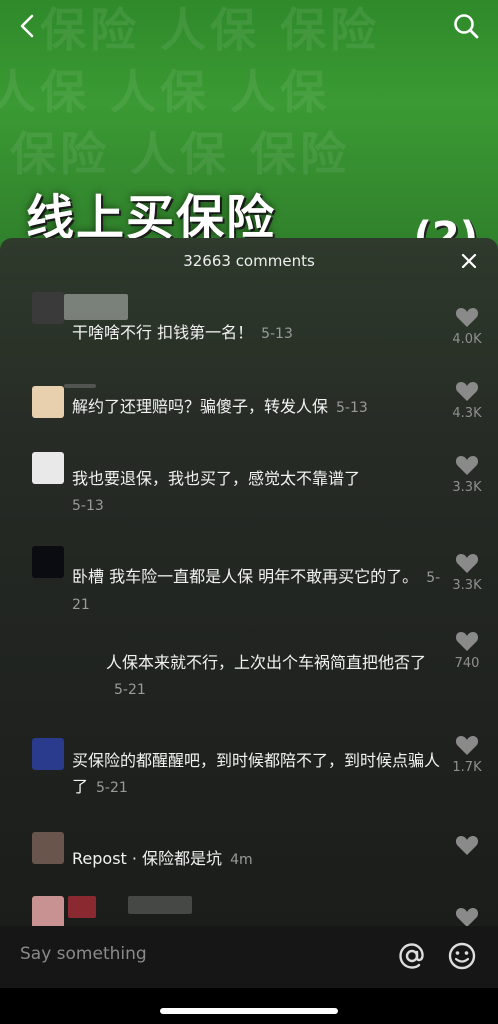  I want to click on comment-text: 解约了还理赔吗？骗傻子，转发人保 5-13, so click(220, 406).